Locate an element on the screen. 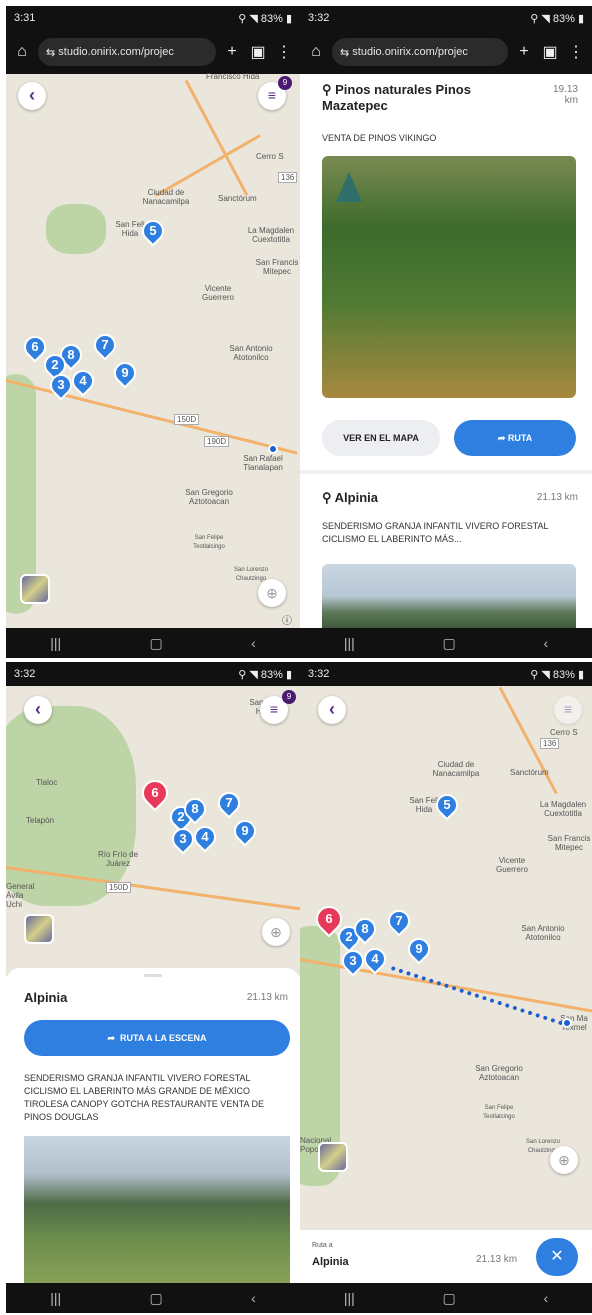  map-label: Río Frío de Juárez is located at coordinates (118, 859).